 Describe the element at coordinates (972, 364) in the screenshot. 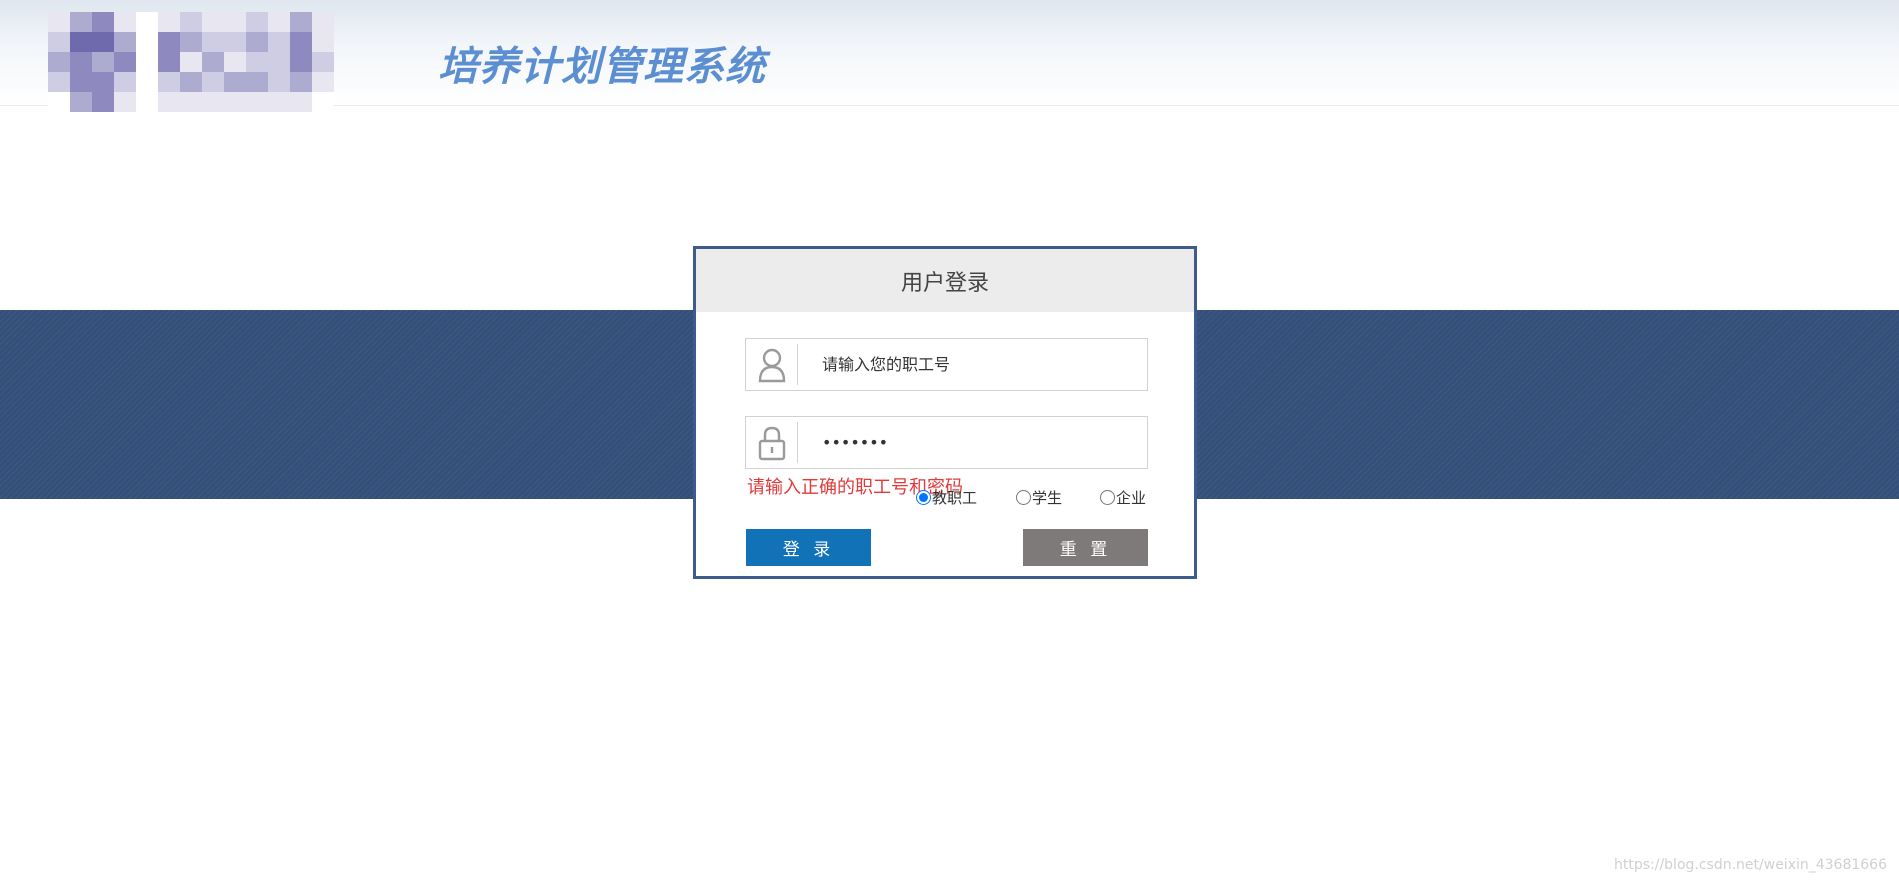

I see `username-input` at that location.